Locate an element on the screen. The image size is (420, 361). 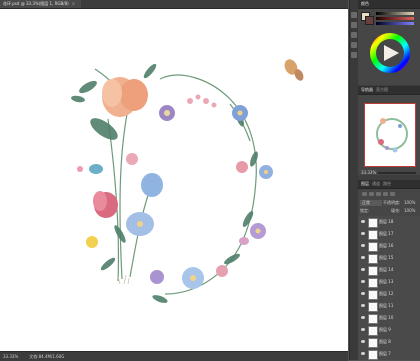
tab-histogram: 直方图 is located at coordinates (382, 89).